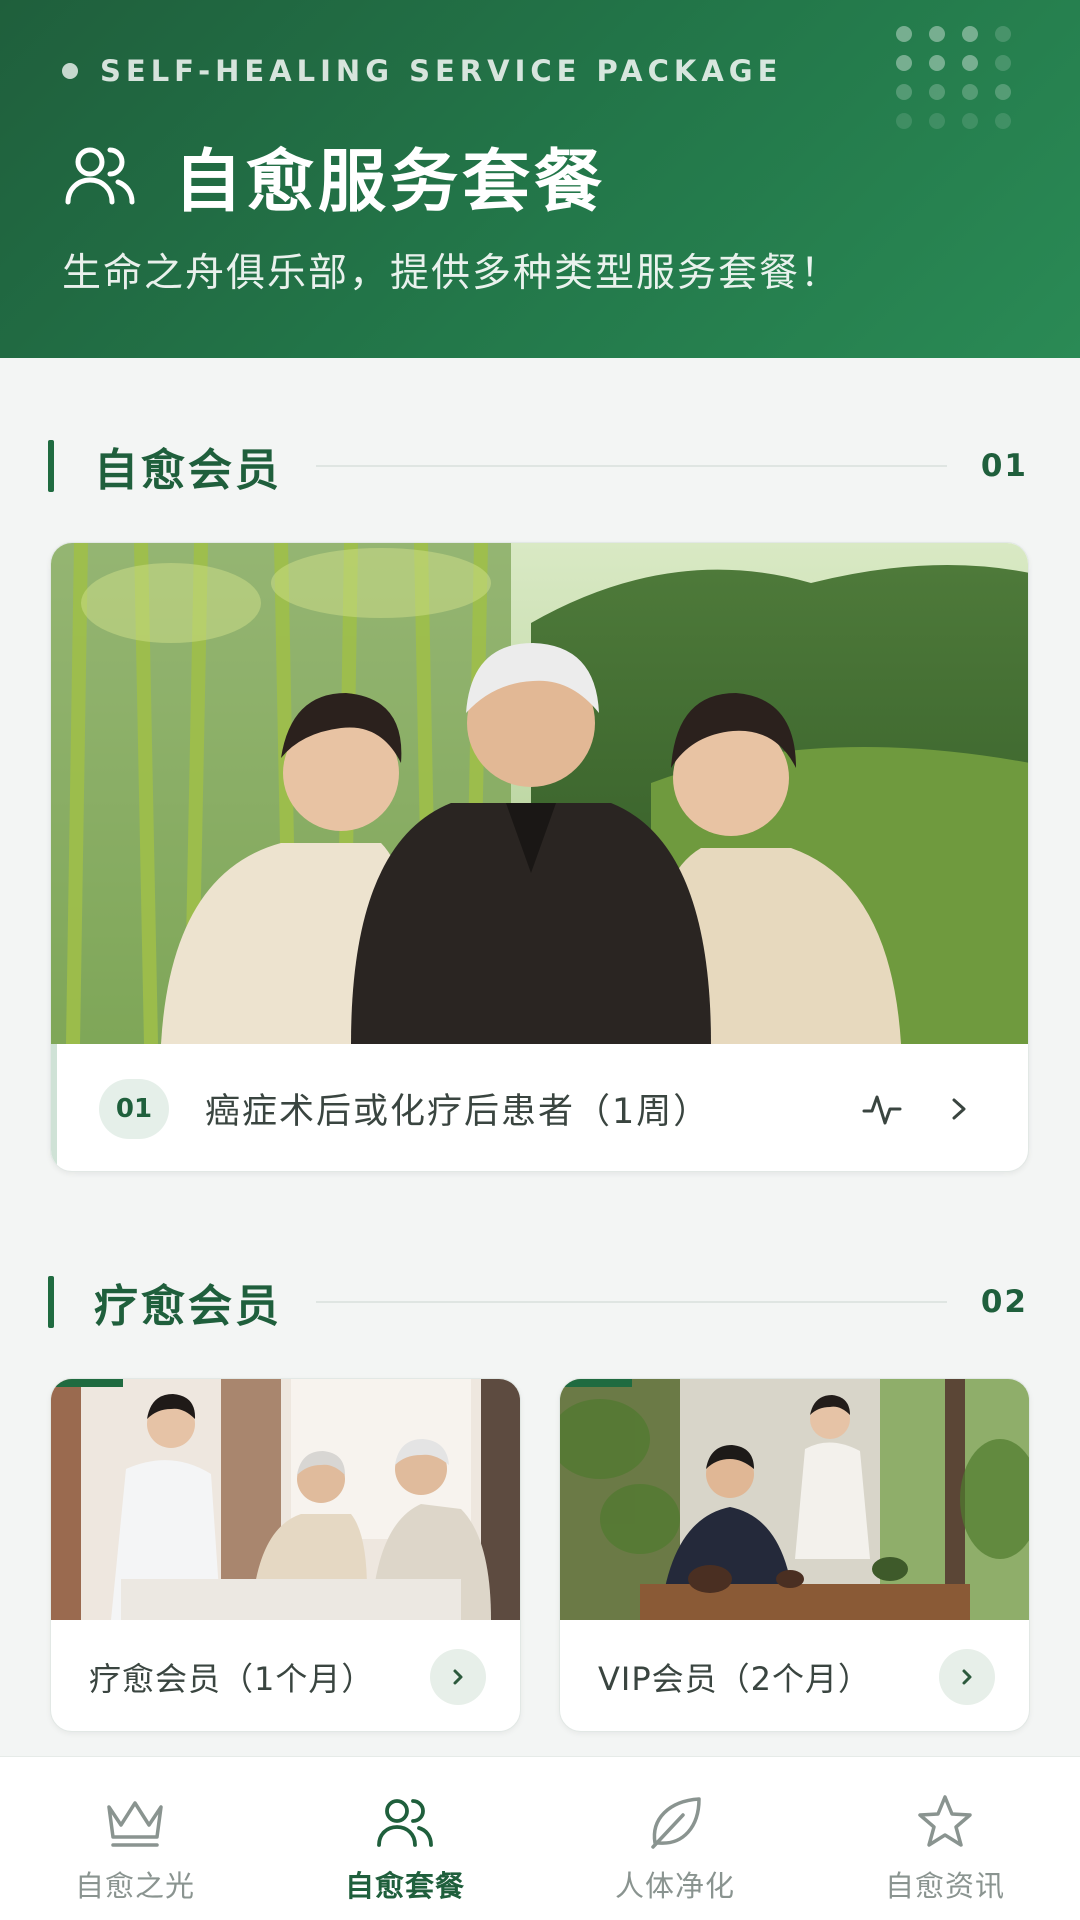  I want to click on package-card-footer: 01 癌症术后或化疗后患者（1周）, so click(539, 1107).